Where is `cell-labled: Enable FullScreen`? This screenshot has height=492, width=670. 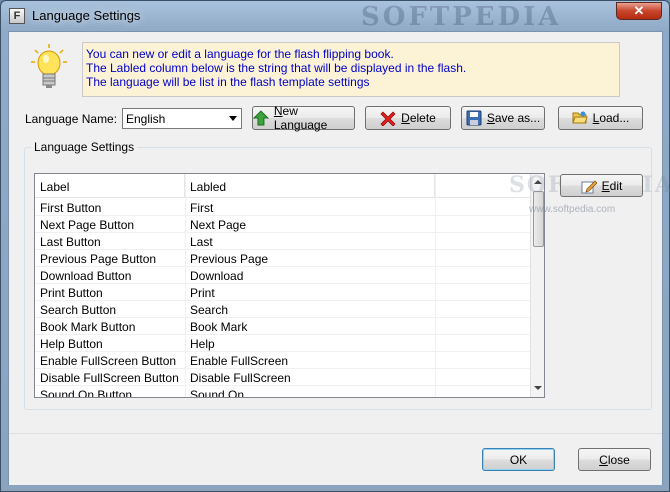 cell-labled: Enable FullScreen is located at coordinates (239, 361).